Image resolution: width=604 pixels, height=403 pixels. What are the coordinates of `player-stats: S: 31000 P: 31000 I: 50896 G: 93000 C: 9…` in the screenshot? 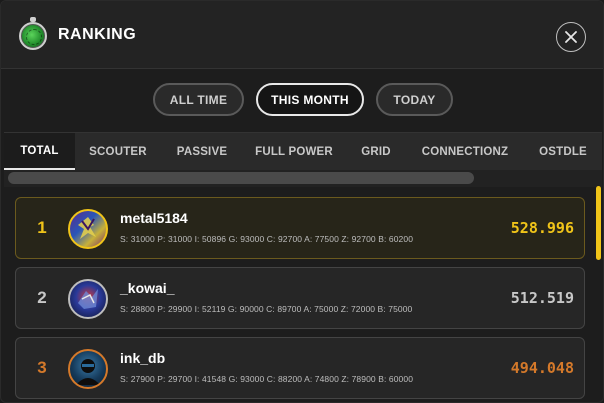 It's located at (267, 239).